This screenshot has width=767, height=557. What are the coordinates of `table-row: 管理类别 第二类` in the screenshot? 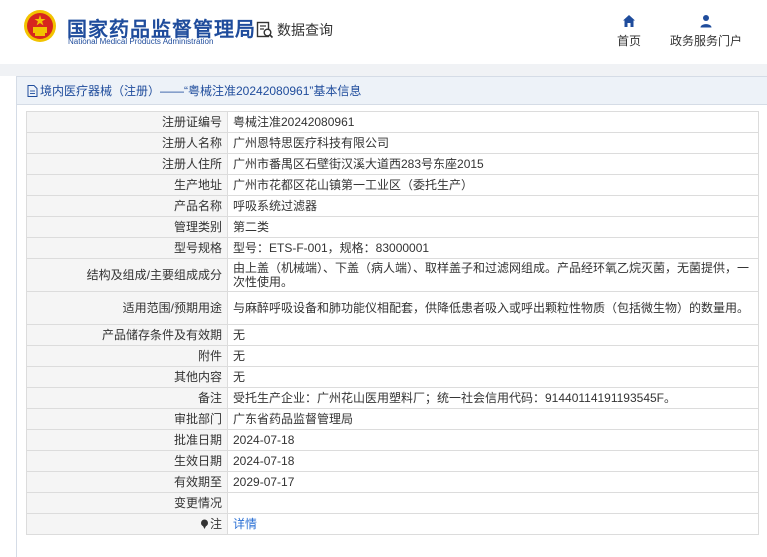 It's located at (392, 227).